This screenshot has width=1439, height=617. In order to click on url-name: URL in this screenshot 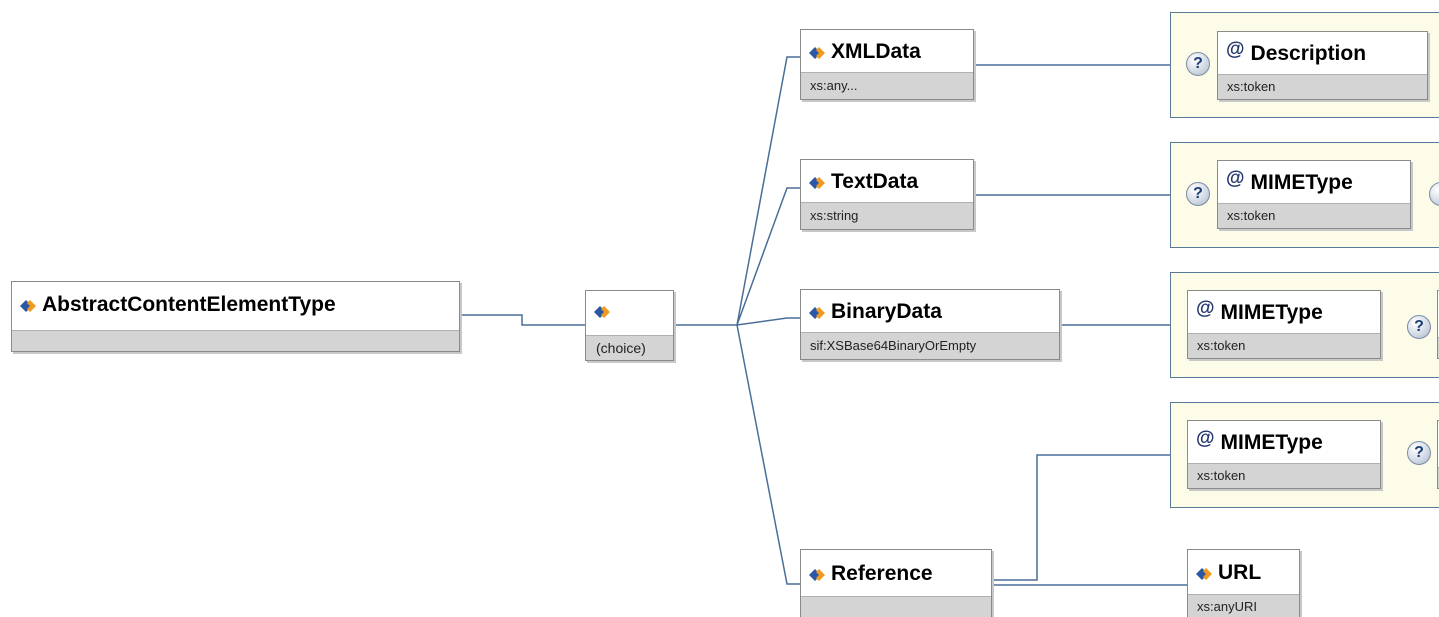, I will do `click(1240, 572)`.